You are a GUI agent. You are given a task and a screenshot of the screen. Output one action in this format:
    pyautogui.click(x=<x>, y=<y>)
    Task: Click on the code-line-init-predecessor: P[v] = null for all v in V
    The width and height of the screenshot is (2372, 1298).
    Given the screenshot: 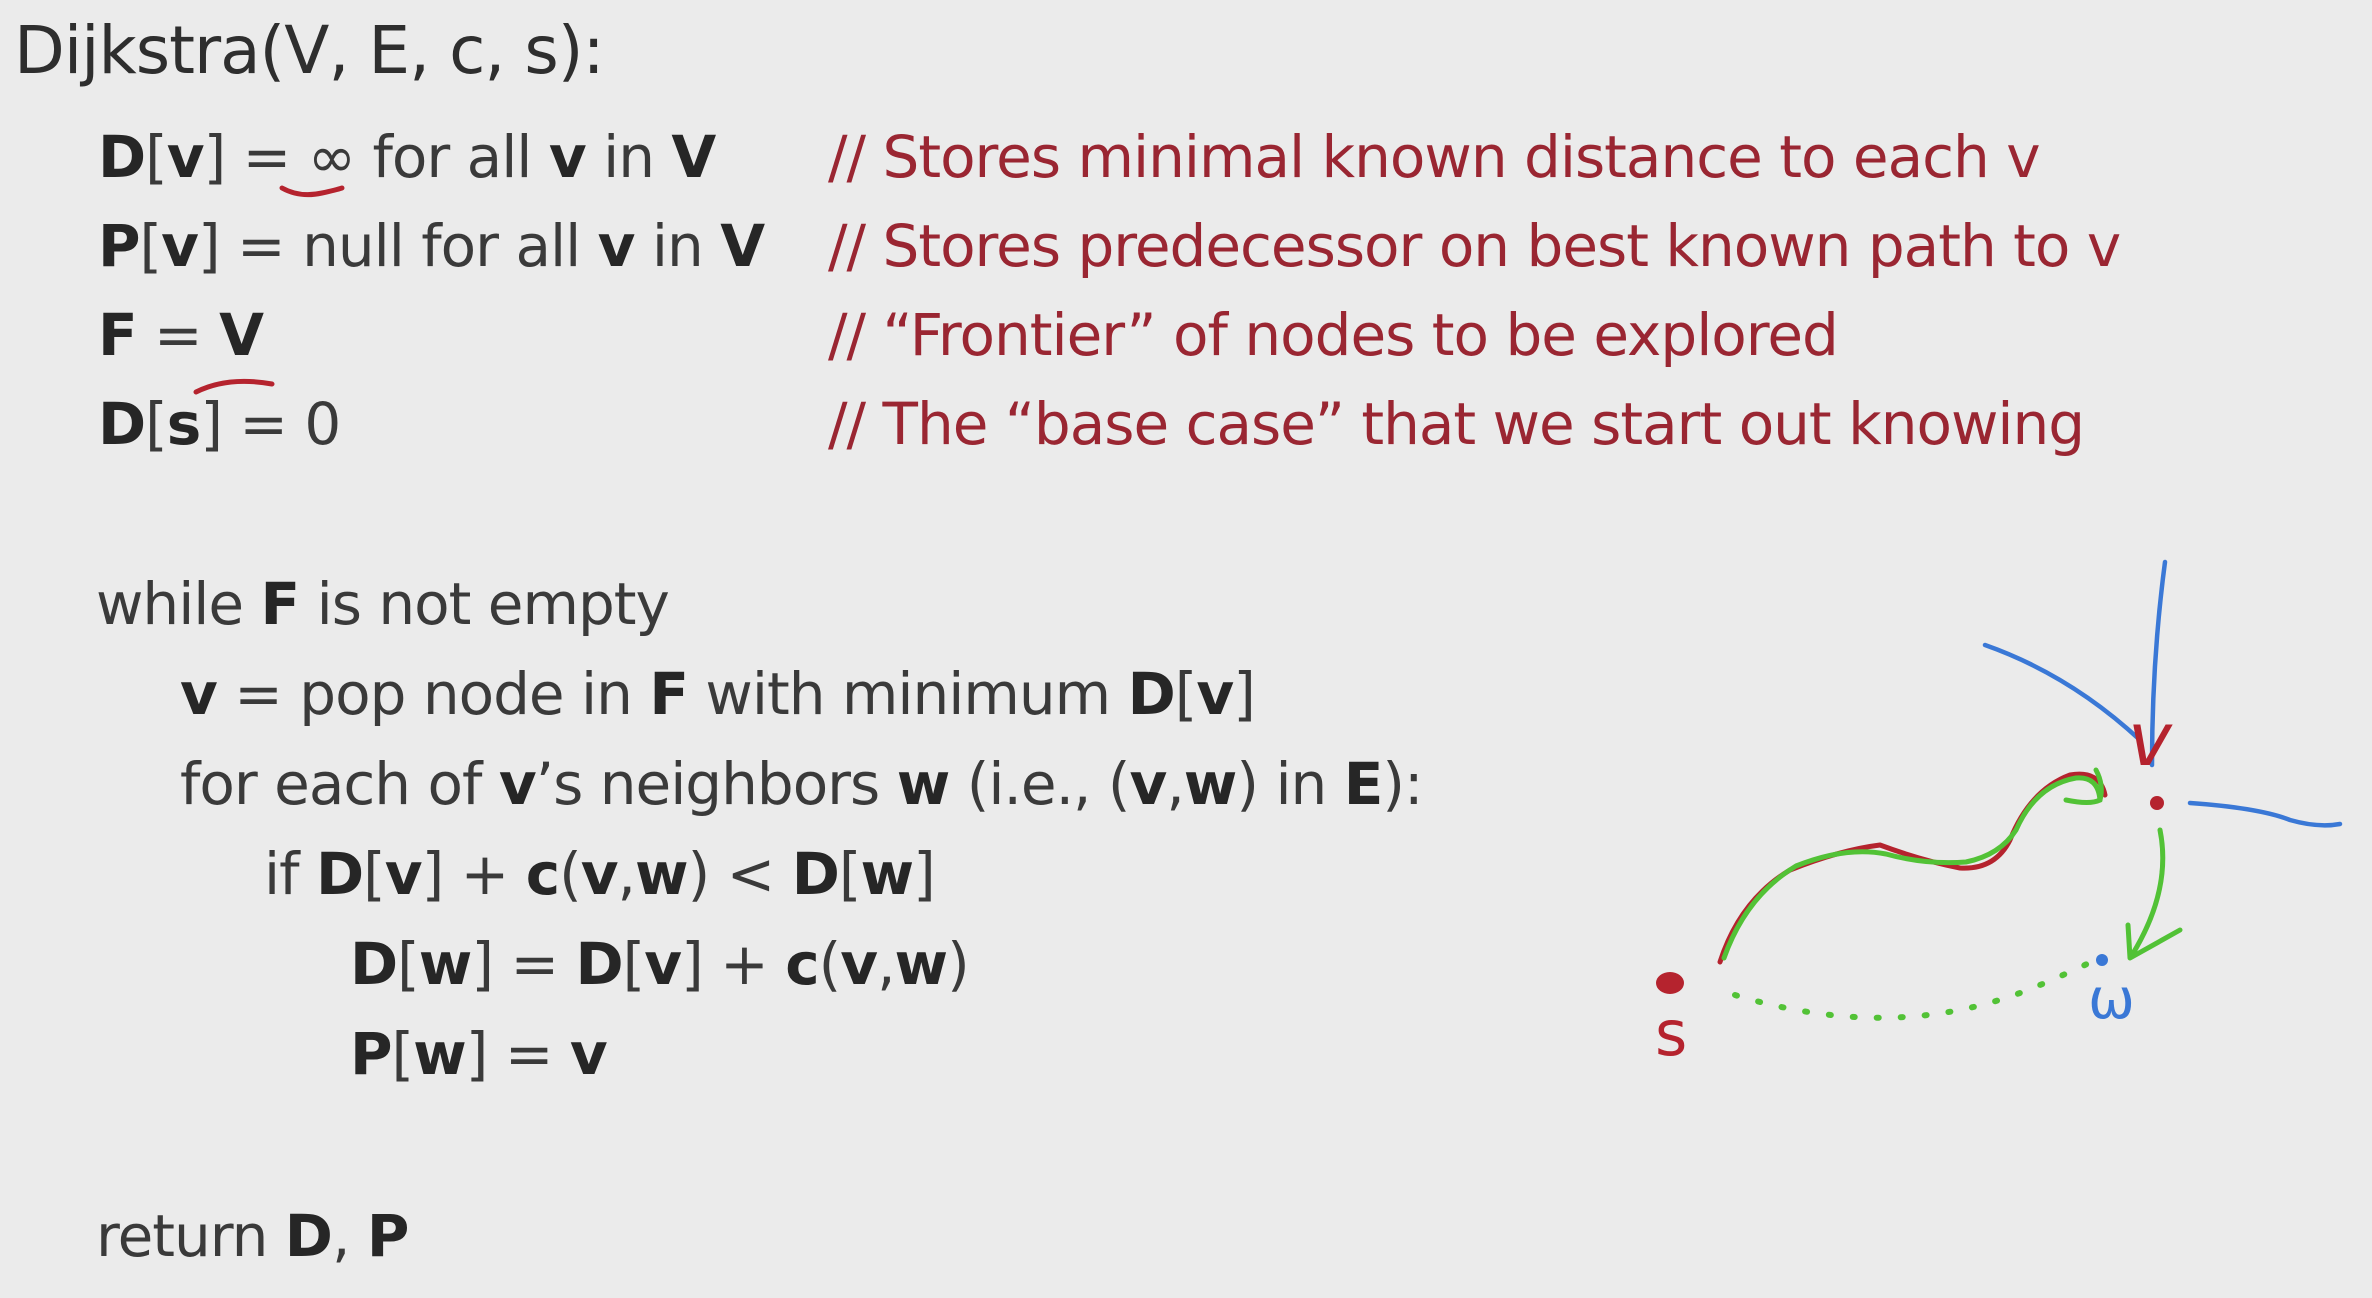 What is the action you would take?
    pyautogui.click(x=431, y=246)
    